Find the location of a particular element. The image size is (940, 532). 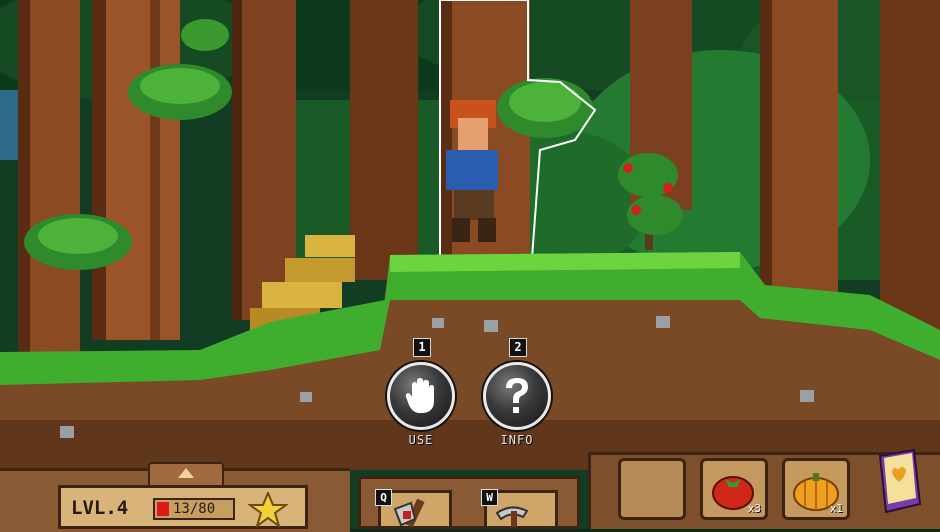

journal-button is located at coordinates (898, 482).